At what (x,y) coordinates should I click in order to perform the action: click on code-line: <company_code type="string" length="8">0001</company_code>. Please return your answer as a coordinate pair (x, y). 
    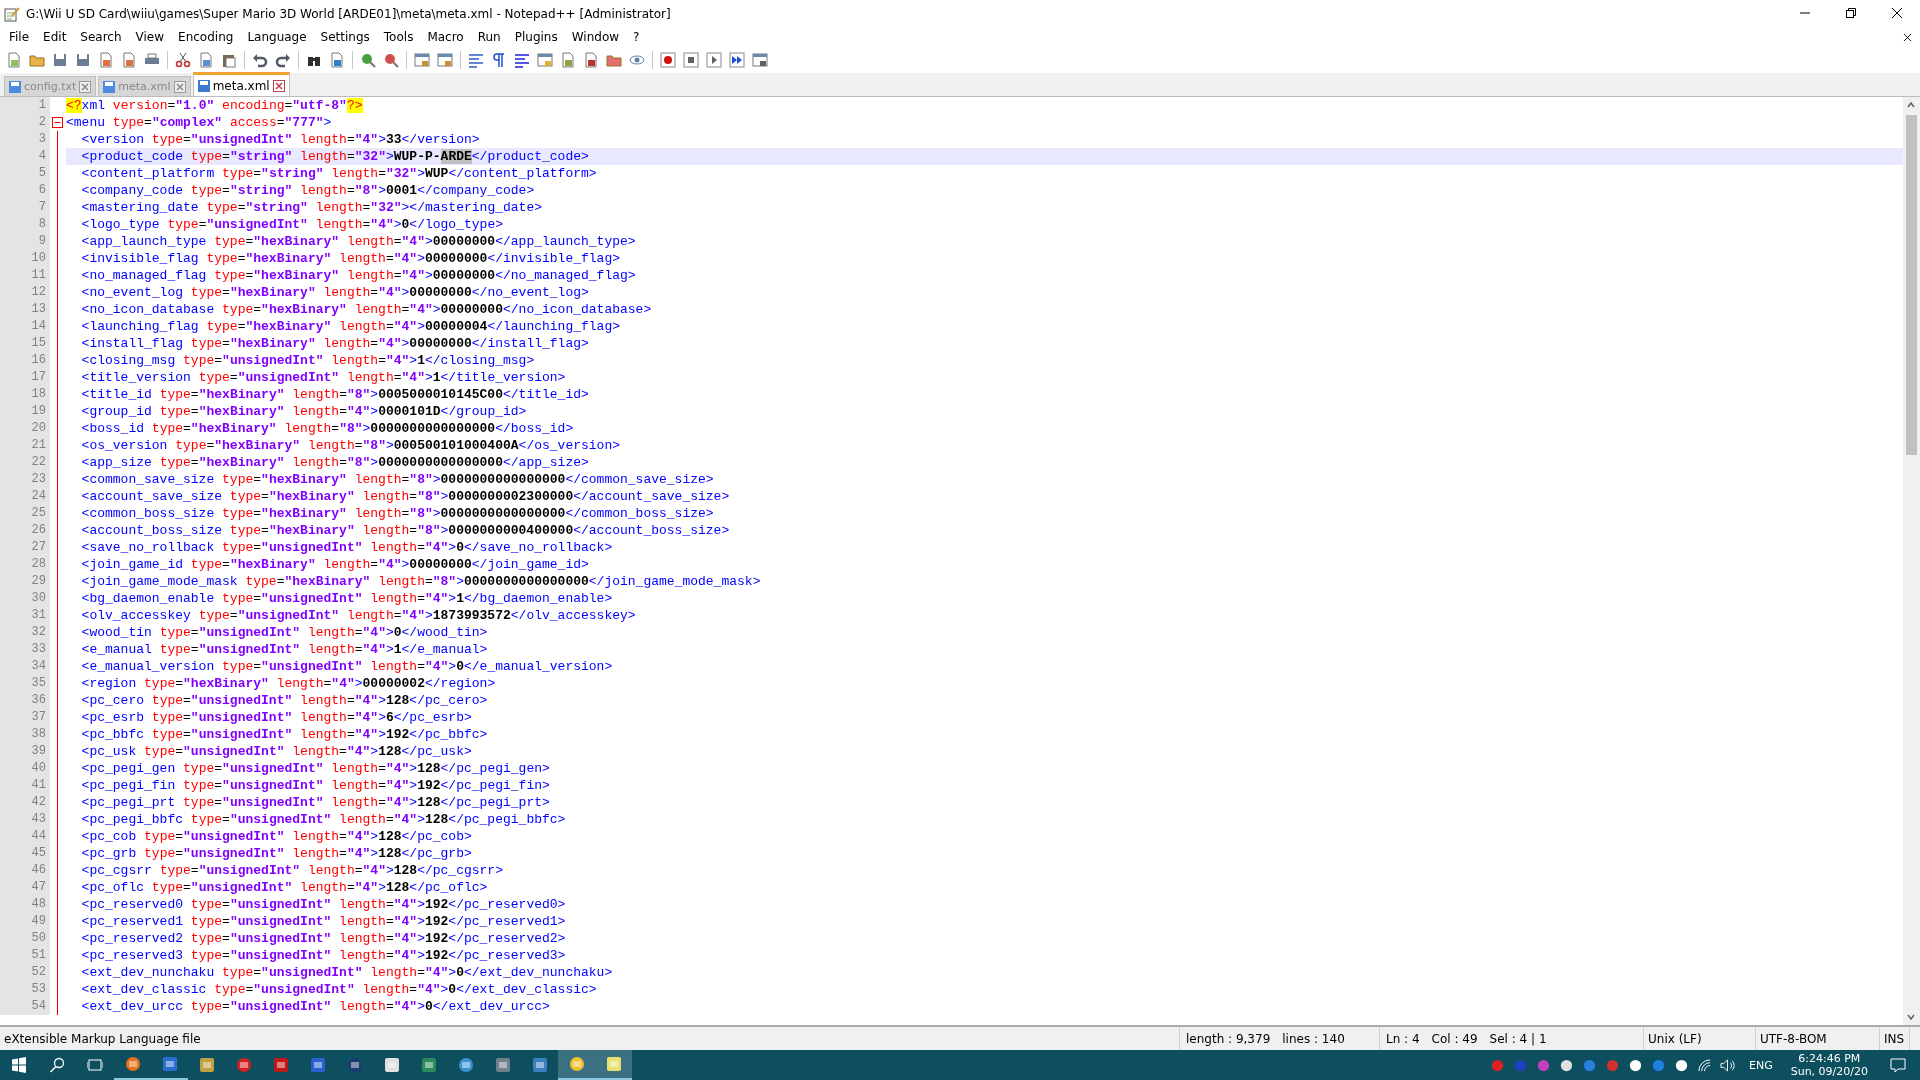
    Looking at the image, I should click on (308, 190).